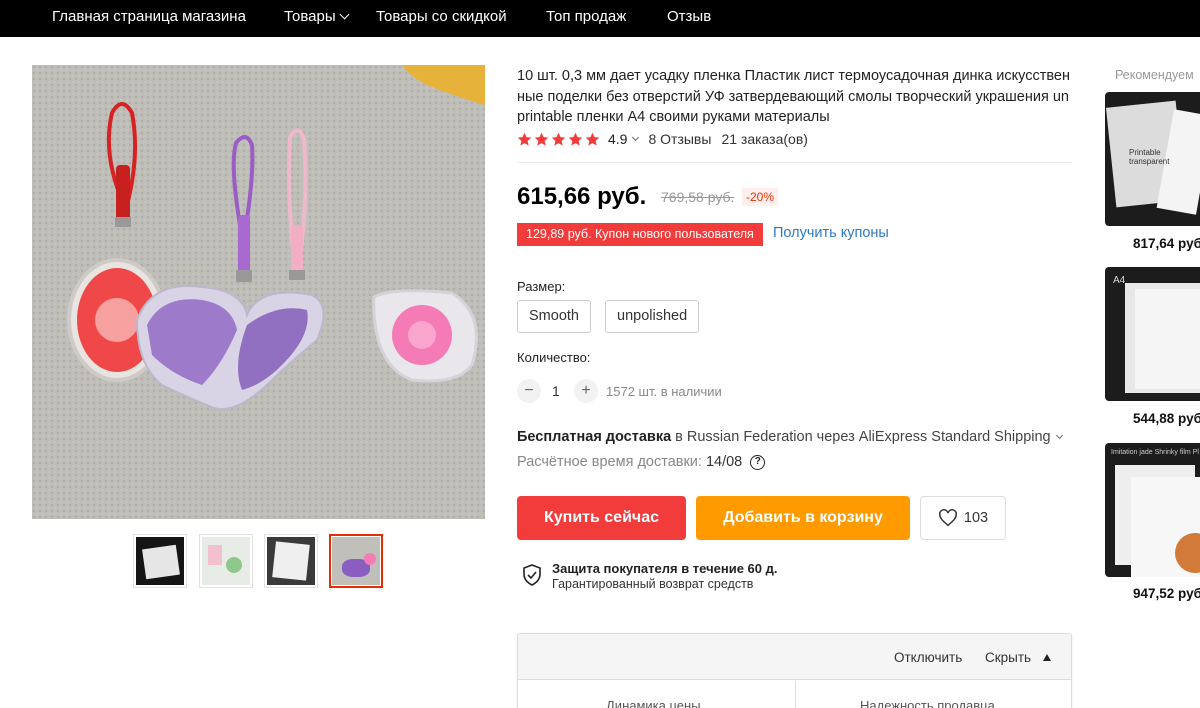  Describe the element at coordinates (665, 568) in the screenshot. I see `buyer-protection-title: Защита покупателя в течение 60 д.` at that location.